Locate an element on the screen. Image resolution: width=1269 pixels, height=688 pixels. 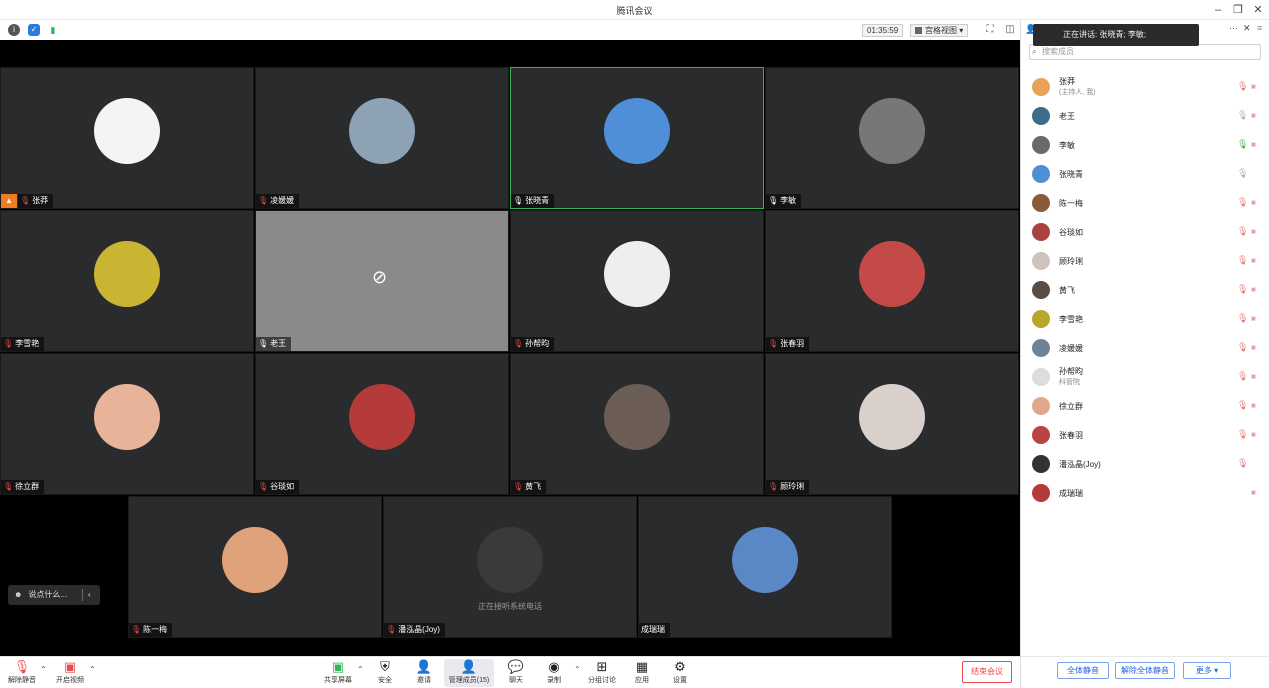
video-tile: 🎙 张春羽 is located at coordinates (892, 281).